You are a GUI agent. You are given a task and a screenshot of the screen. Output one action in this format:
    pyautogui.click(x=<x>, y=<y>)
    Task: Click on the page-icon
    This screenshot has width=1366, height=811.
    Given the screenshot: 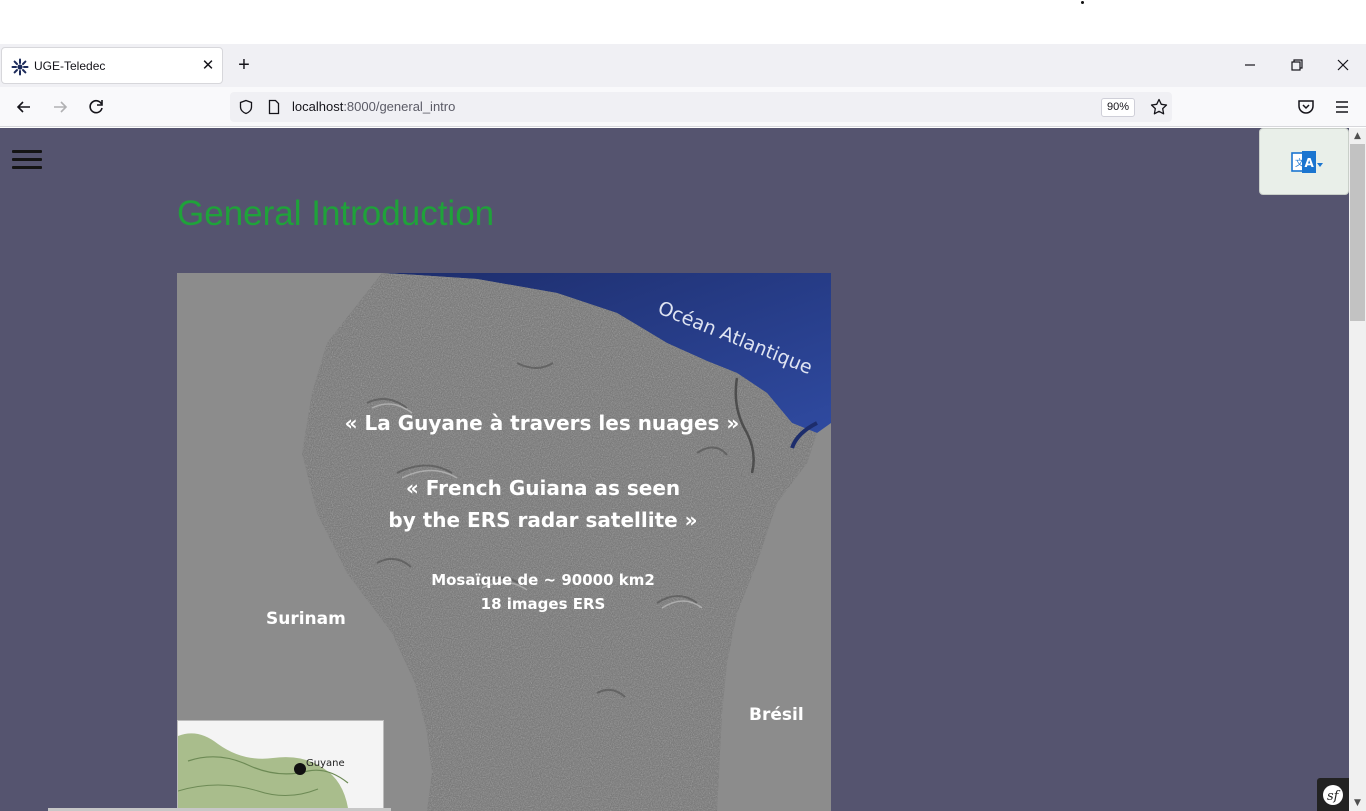 What is the action you would take?
    pyautogui.click(x=274, y=107)
    